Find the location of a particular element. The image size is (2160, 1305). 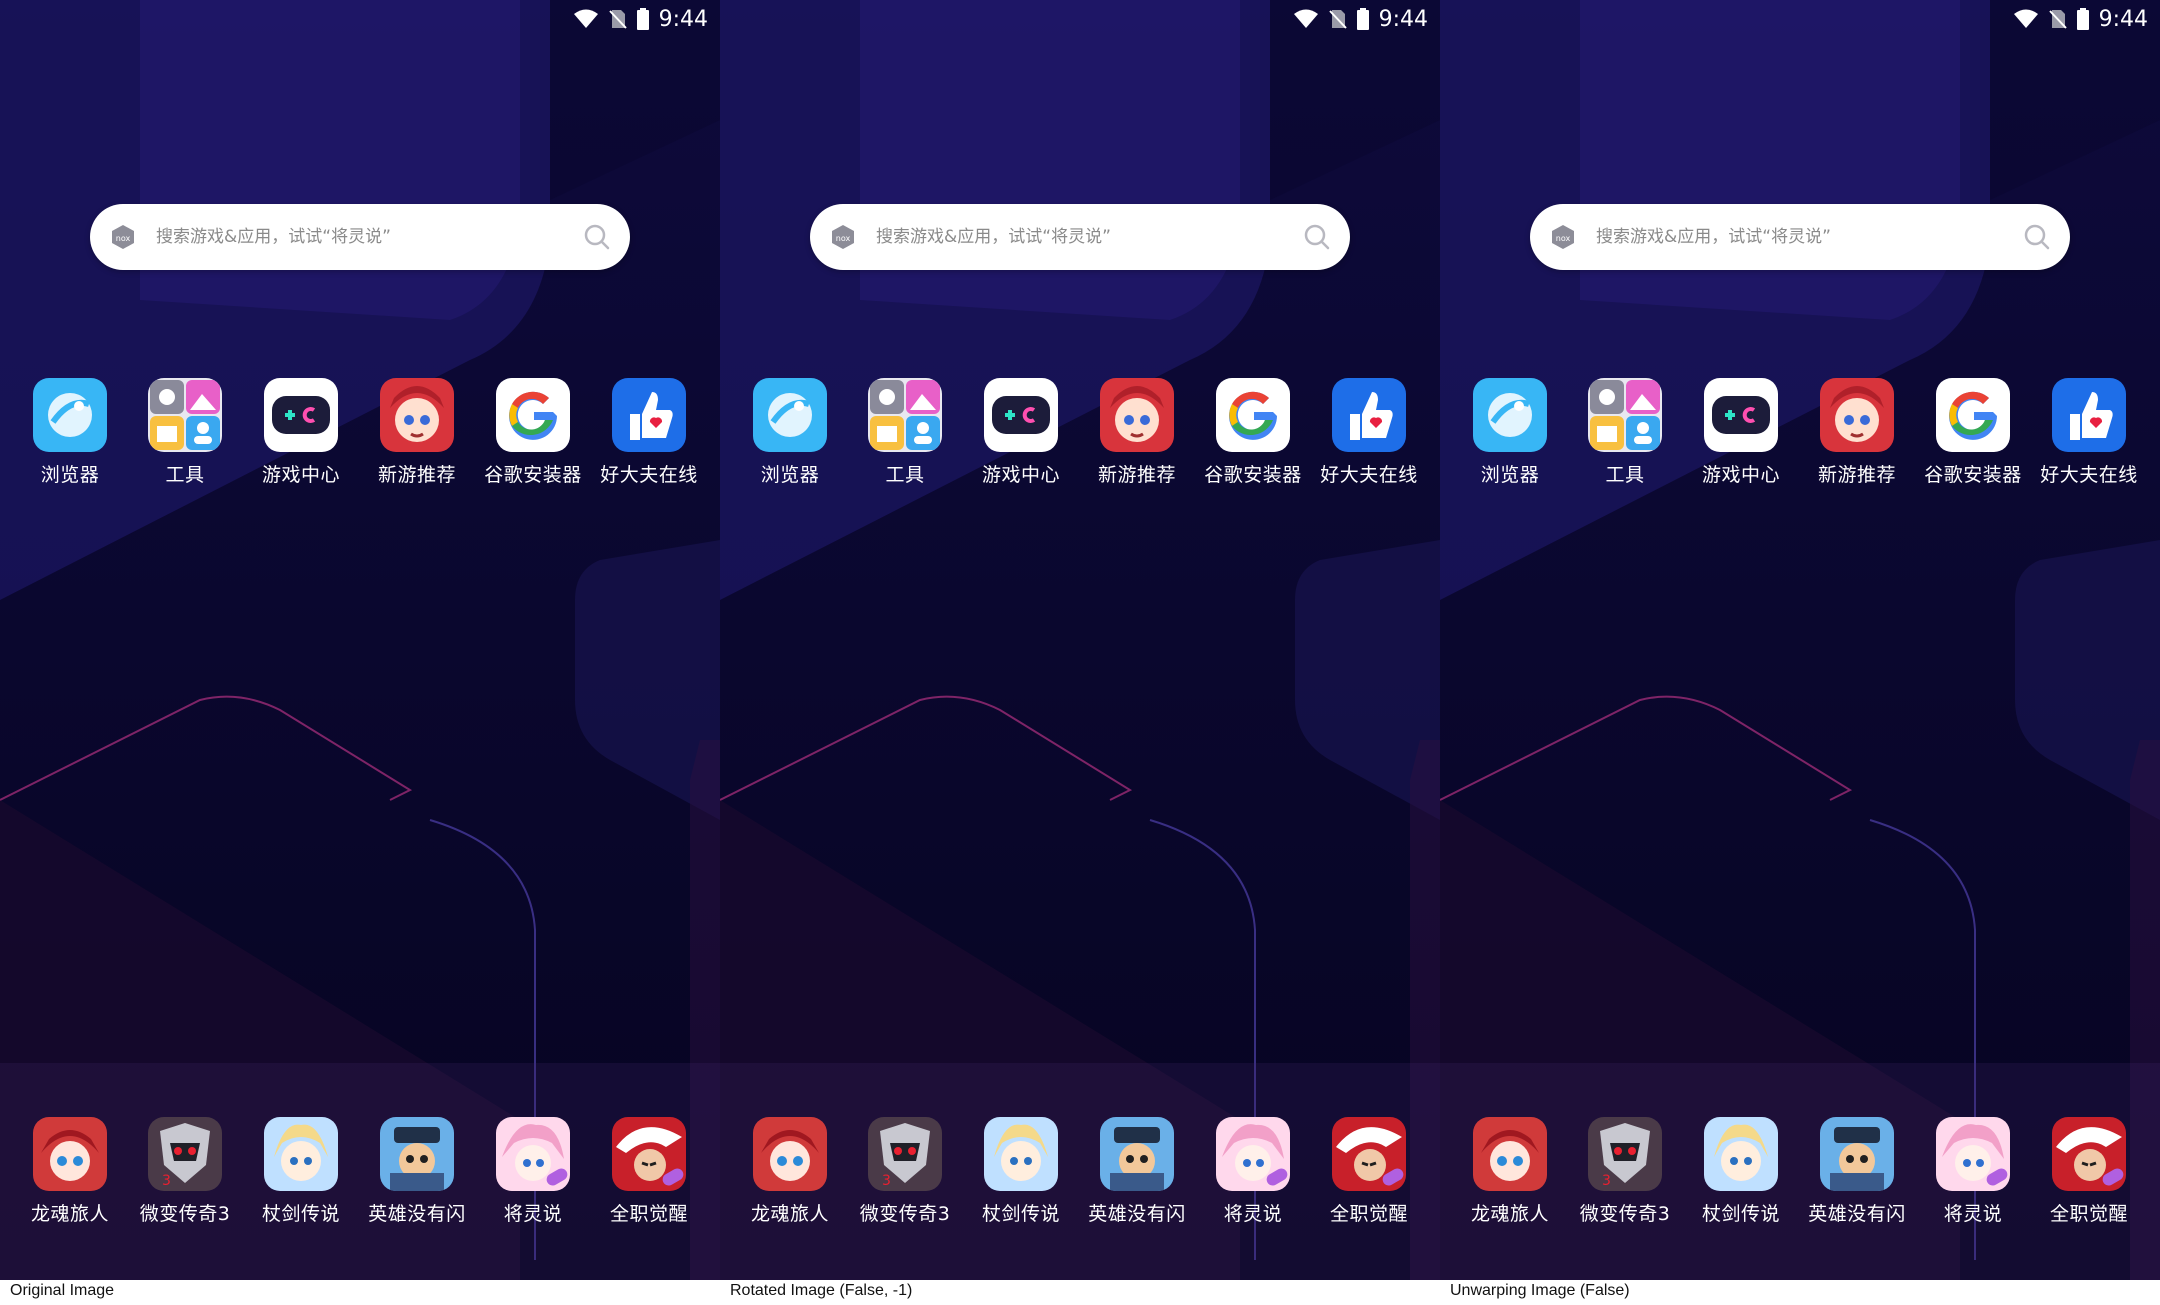

svg-text: nox is located at coordinates (123, 238).